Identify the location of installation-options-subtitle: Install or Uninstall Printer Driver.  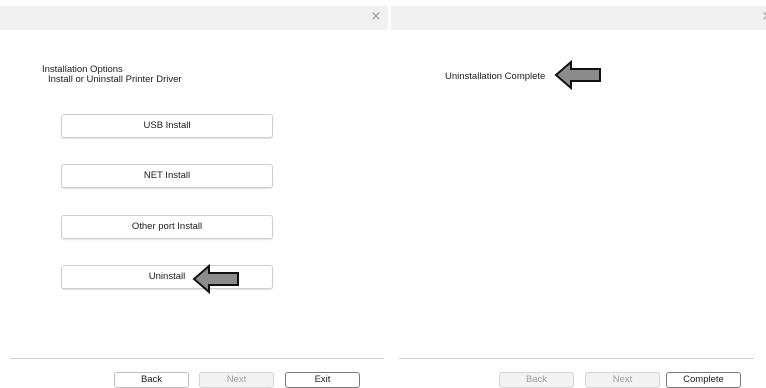
(115, 79).